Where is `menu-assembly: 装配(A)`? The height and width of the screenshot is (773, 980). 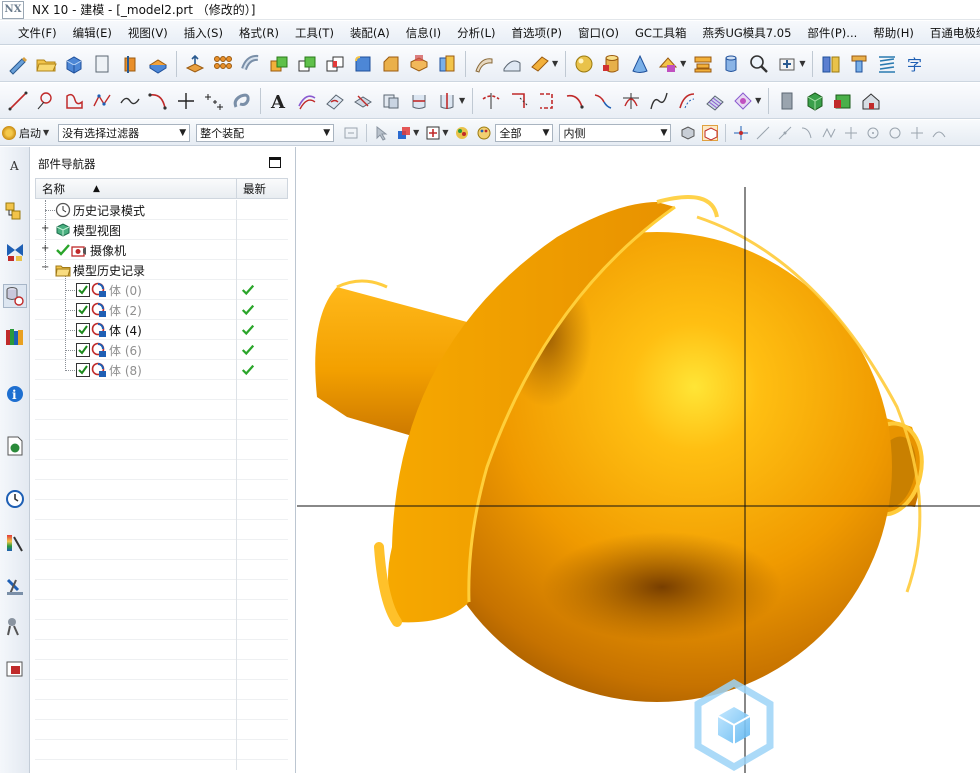 menu-assembly: 装配(A) is located at coordinates (370, 33).